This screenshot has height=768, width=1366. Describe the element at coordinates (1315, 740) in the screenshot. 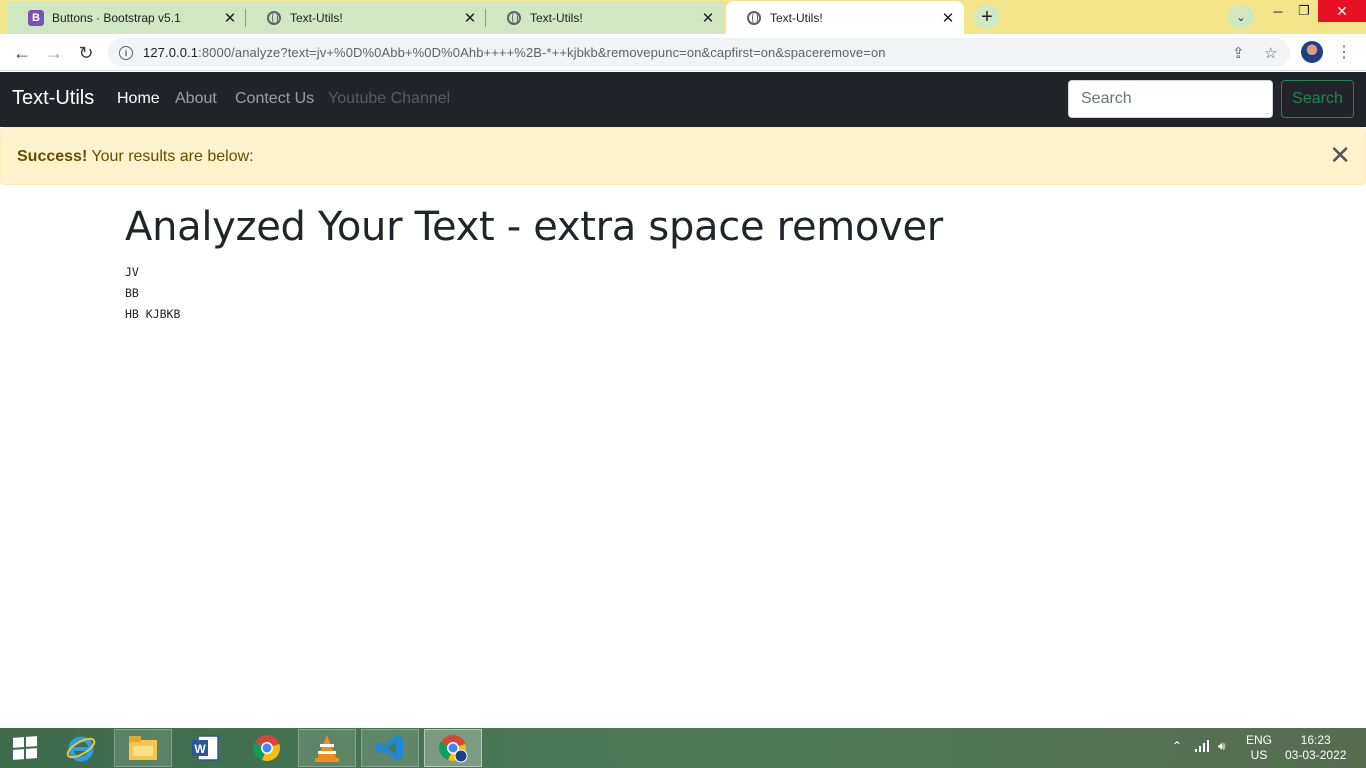

I see `clock-time: 16:23` at that location.